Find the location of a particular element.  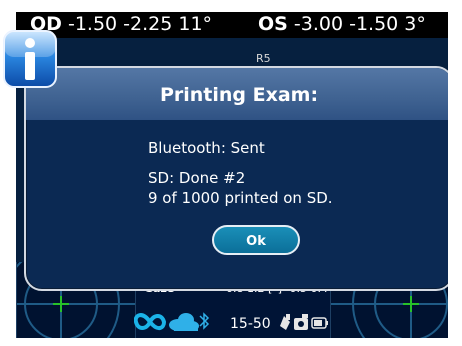

cloud-icon is located at coordinates (184, 322).